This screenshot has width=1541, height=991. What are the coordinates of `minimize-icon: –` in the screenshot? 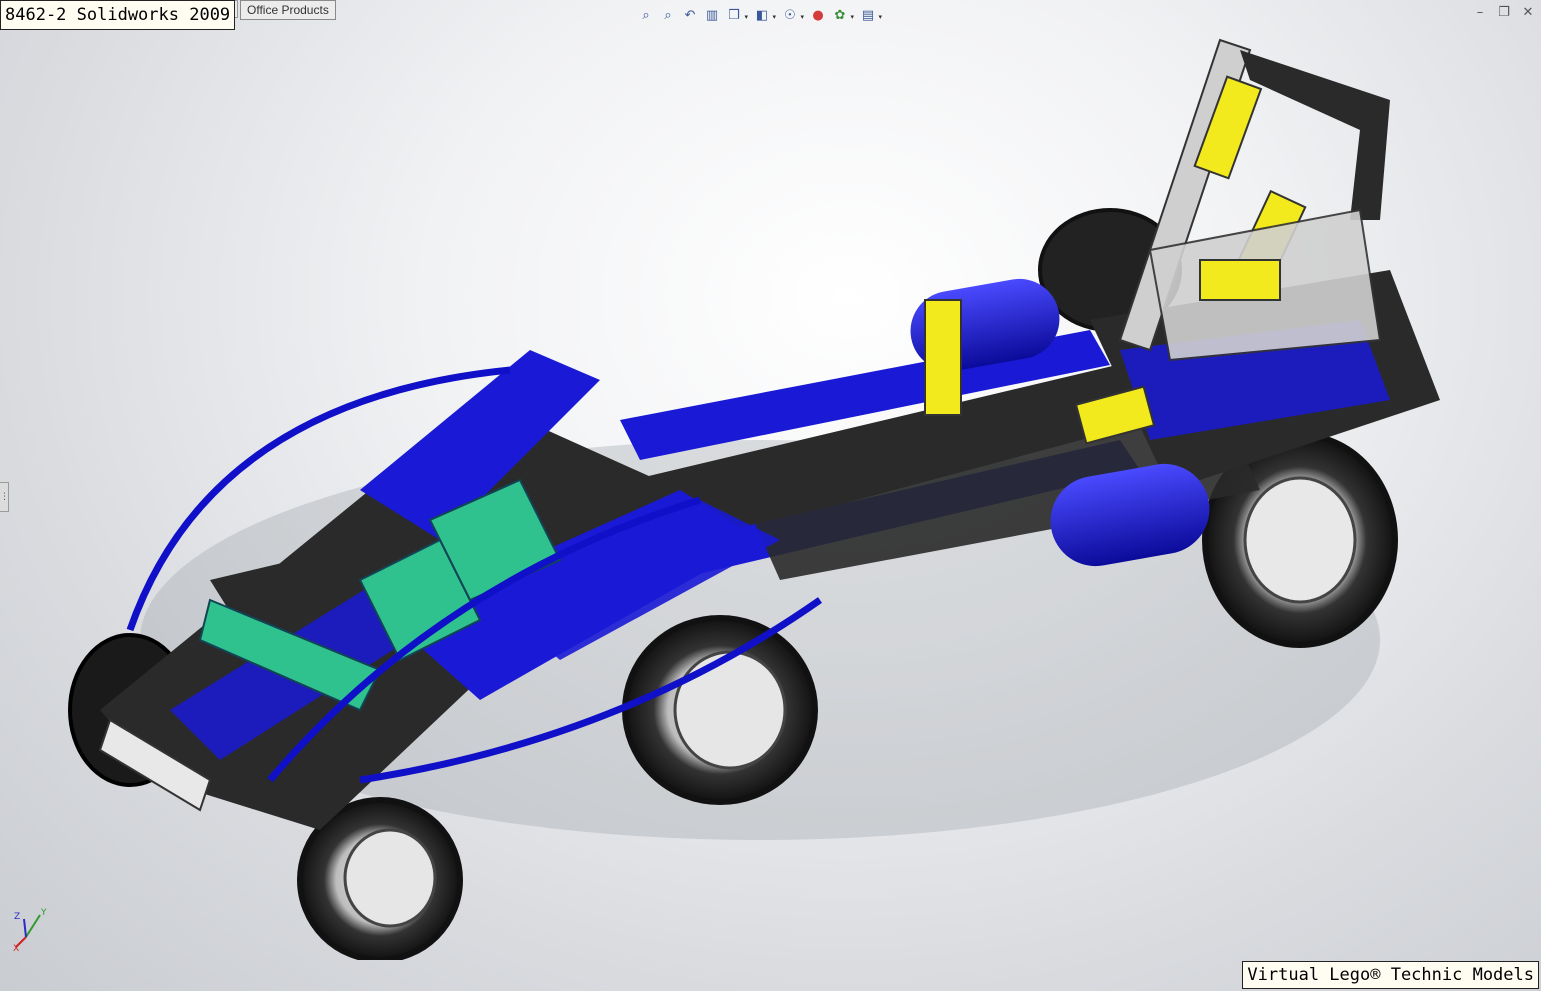 It's located at (1480, 13).